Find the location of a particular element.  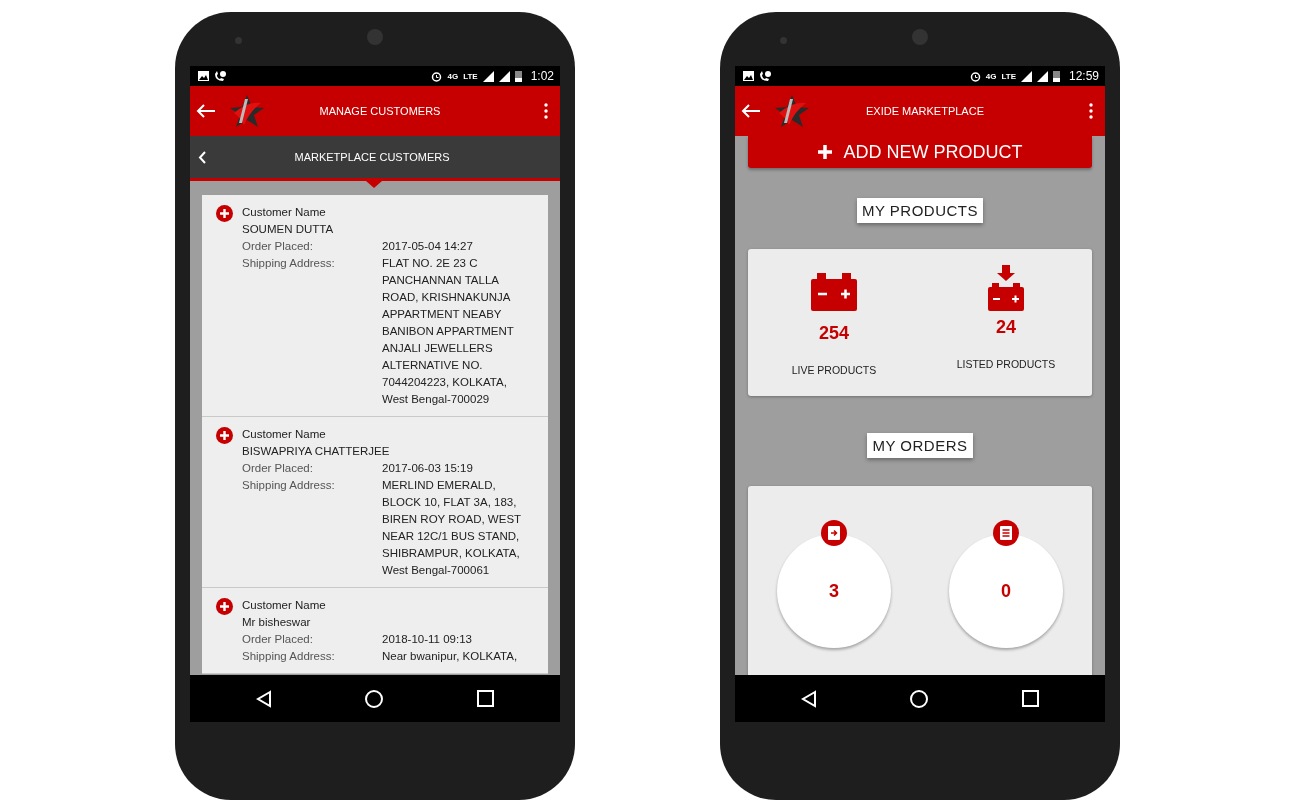

field-value: West Bengal-700061 is located at coordinates (436, 570).